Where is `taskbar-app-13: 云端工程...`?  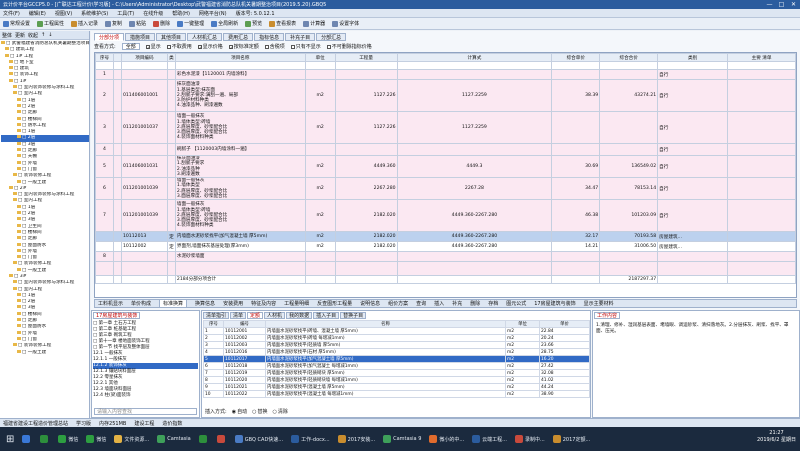
taskbar-app-13: 云端工程... is located at coordinates (489, 439).